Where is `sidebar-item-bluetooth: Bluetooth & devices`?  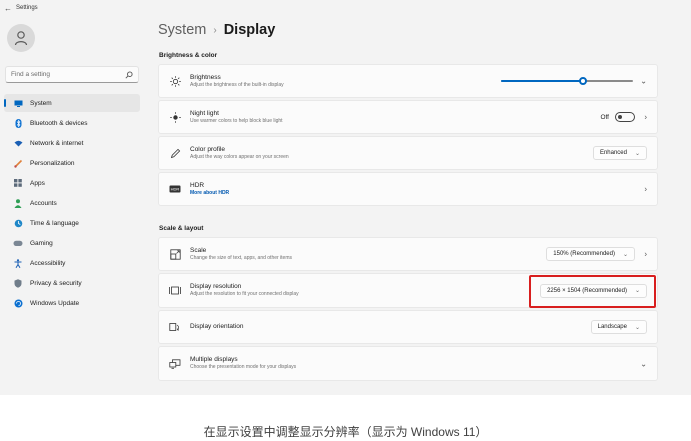
sidebar-item-bluetooth: Bluetooth & devices is located at coordinates (72, 123).